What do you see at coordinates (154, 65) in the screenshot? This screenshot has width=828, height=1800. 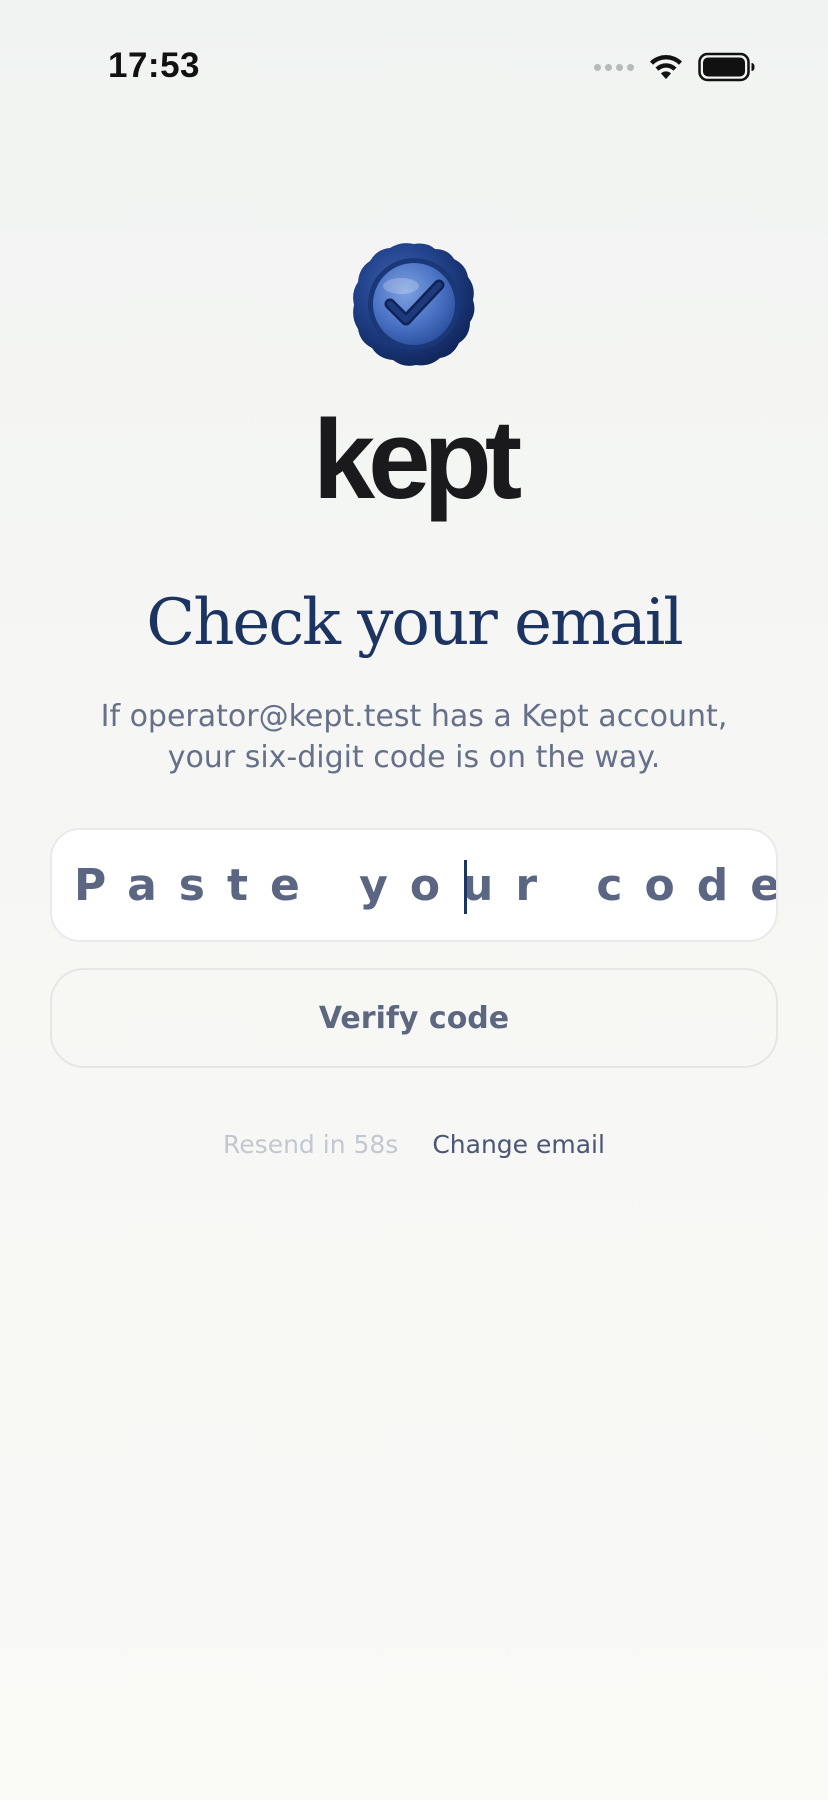 I see `status-time: 17:53` at bounding box center [154, 65].